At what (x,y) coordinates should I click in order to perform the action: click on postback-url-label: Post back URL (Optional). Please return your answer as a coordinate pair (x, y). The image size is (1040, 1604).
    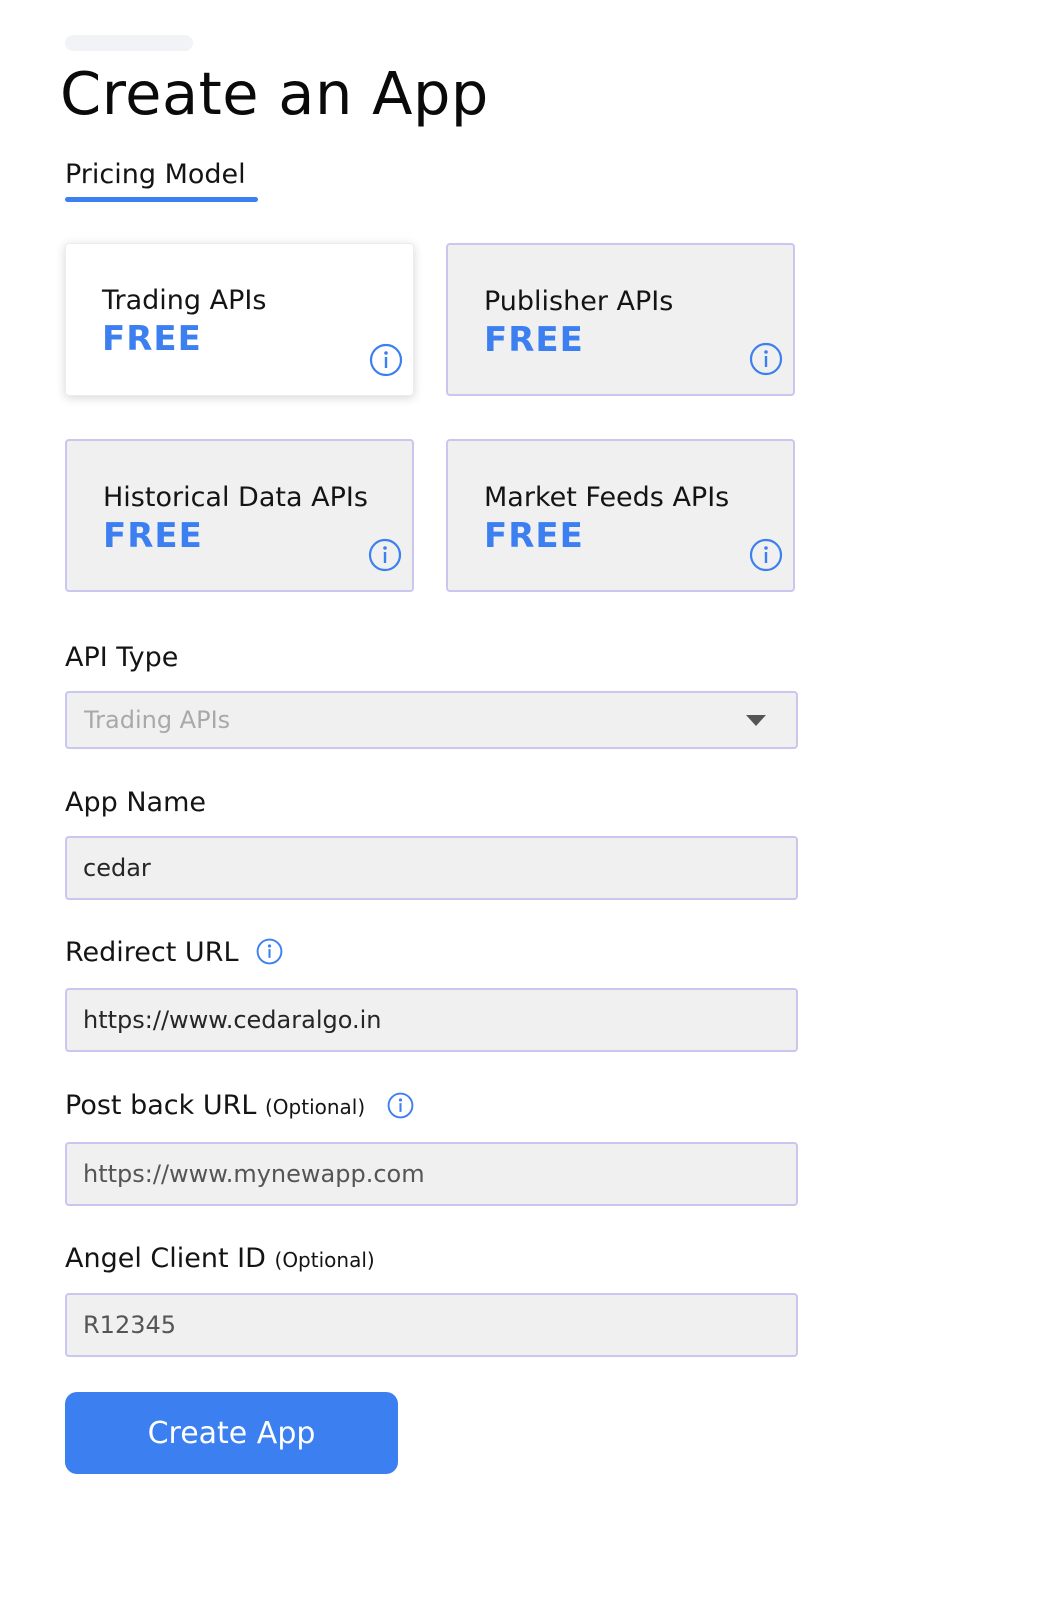
    Looking at the image, I should click on (215, 1106).